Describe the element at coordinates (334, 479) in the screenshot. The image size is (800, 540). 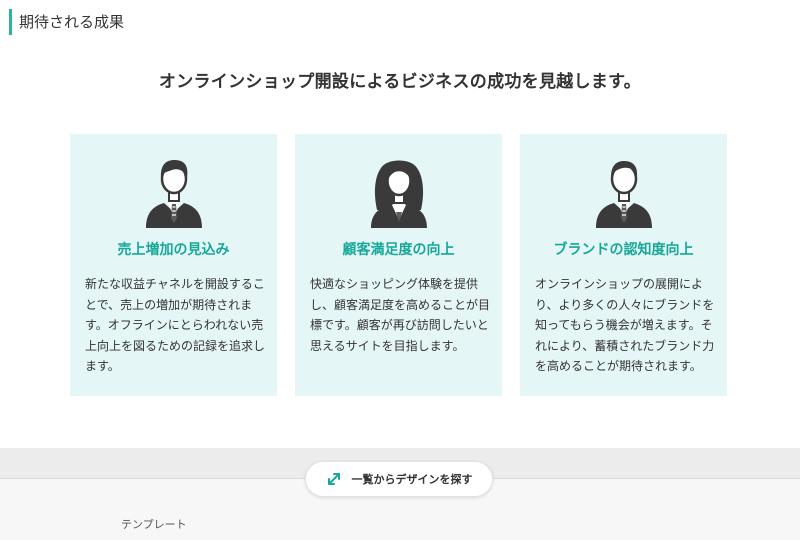
I see `expand-arrows-icon` at that location.